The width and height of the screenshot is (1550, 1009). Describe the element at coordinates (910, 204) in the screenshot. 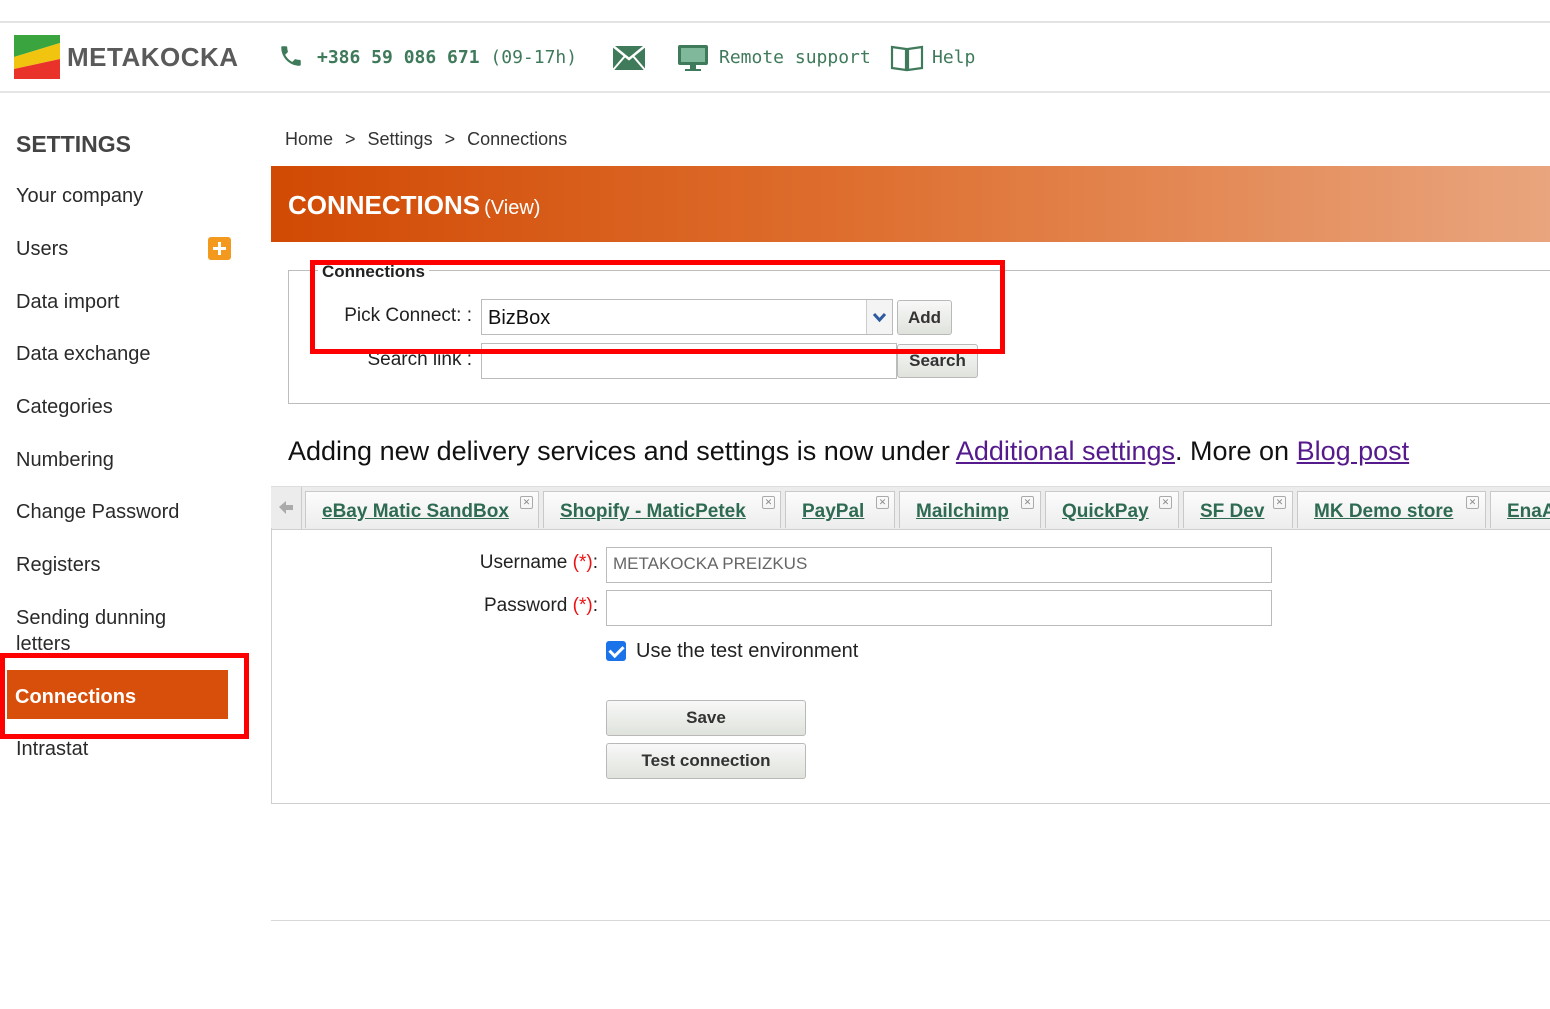

I see `page-banner: CONNECTIONS (View)` at that location.